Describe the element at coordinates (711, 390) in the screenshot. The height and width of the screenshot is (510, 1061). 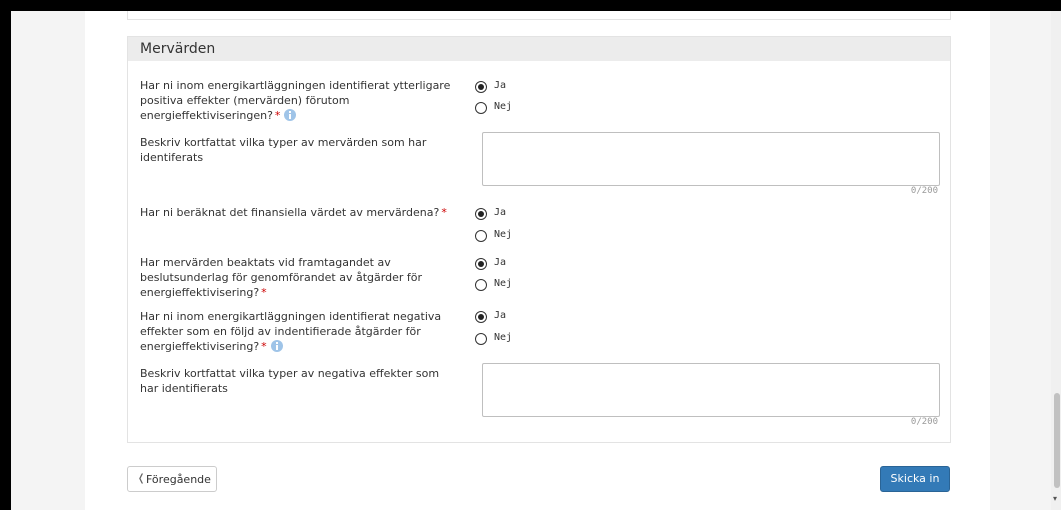
I see `negative-effects-textarea` at that location.